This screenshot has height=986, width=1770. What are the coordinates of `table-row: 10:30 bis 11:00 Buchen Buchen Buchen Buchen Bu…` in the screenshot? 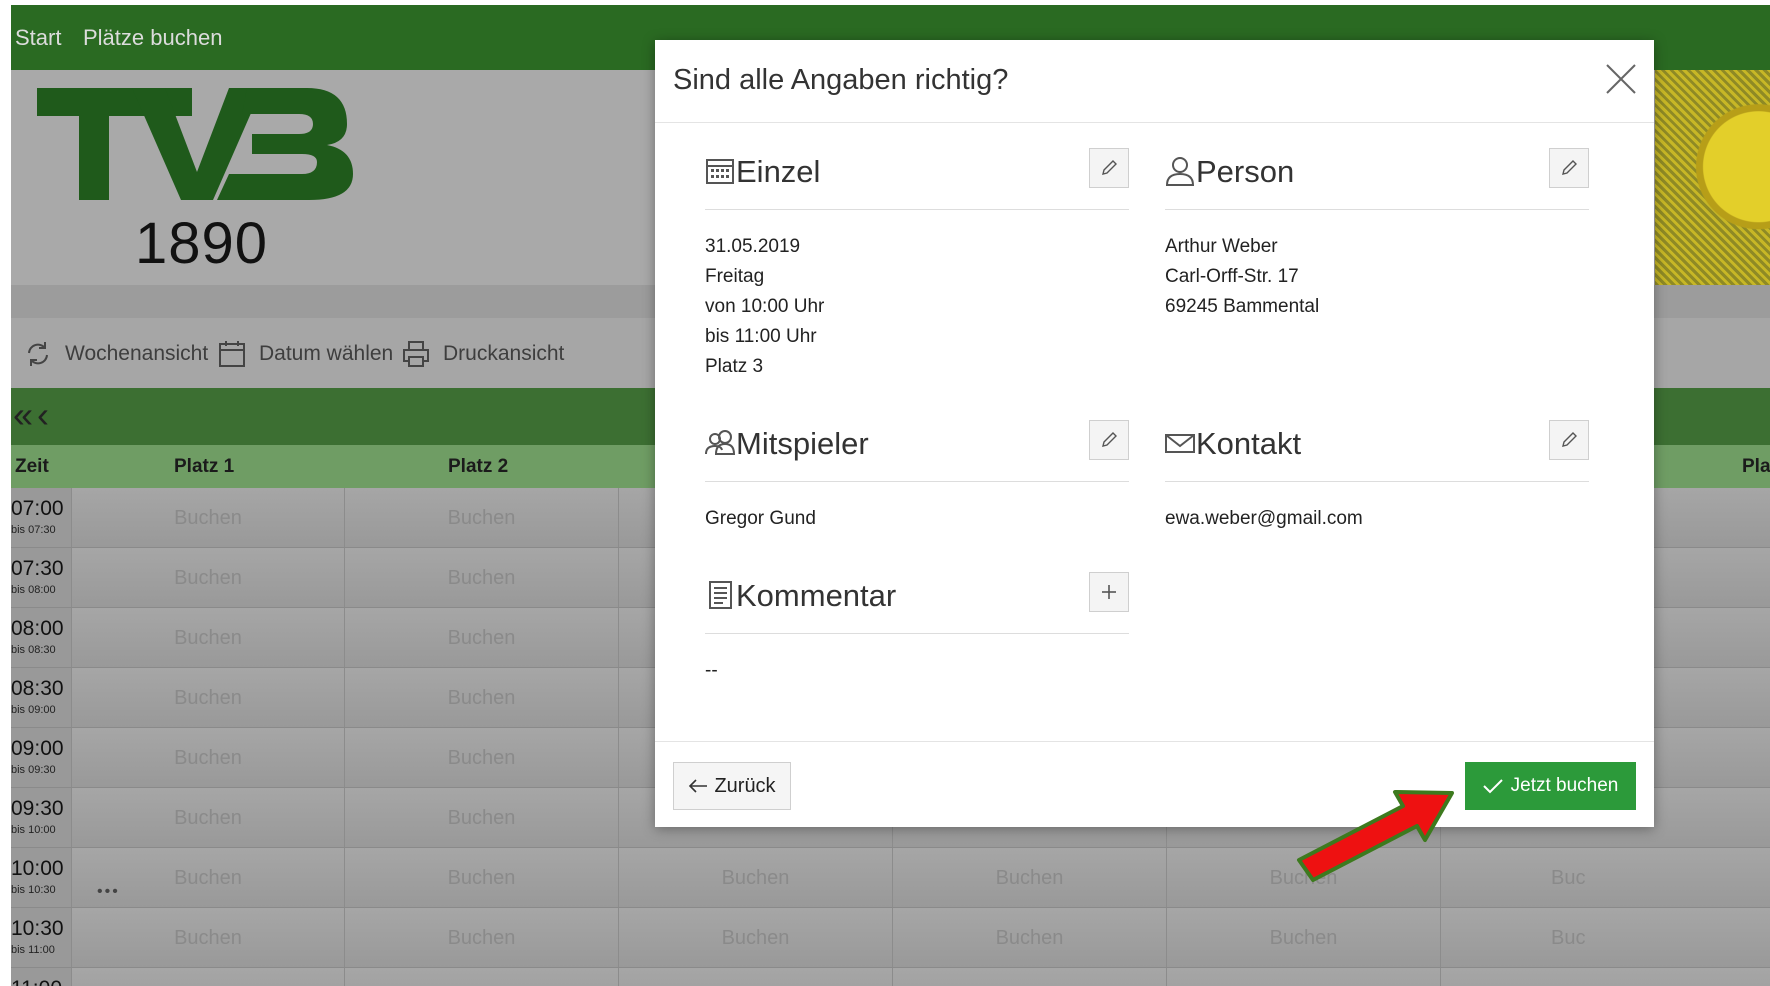 It's located at (890, 938).